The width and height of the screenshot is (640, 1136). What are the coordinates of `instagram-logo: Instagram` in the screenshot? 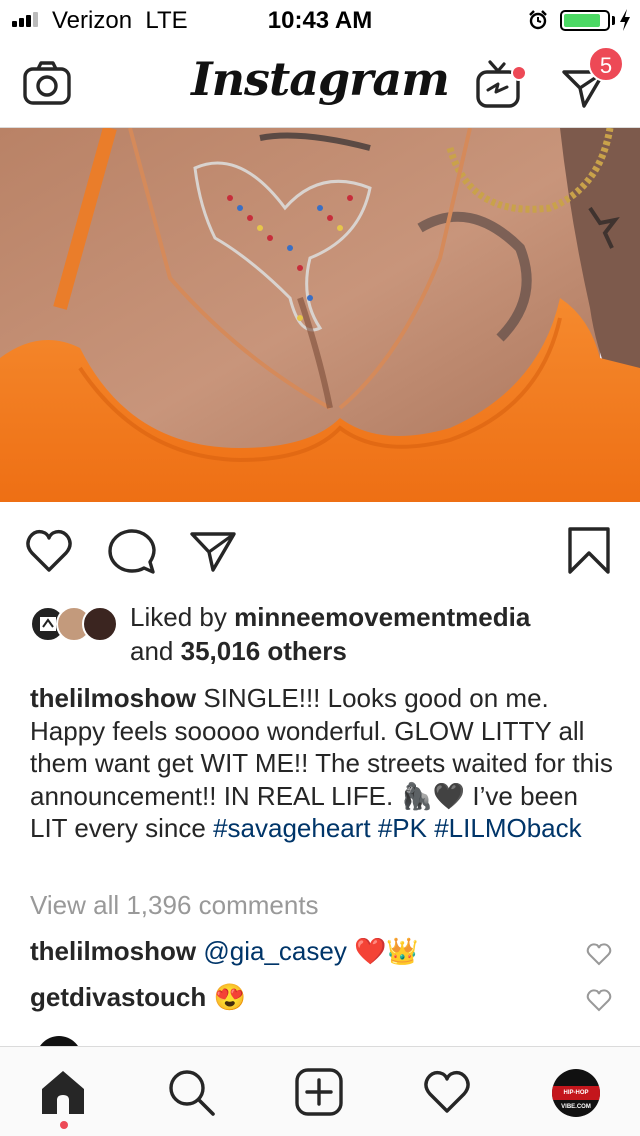 It's located at (320, 79).